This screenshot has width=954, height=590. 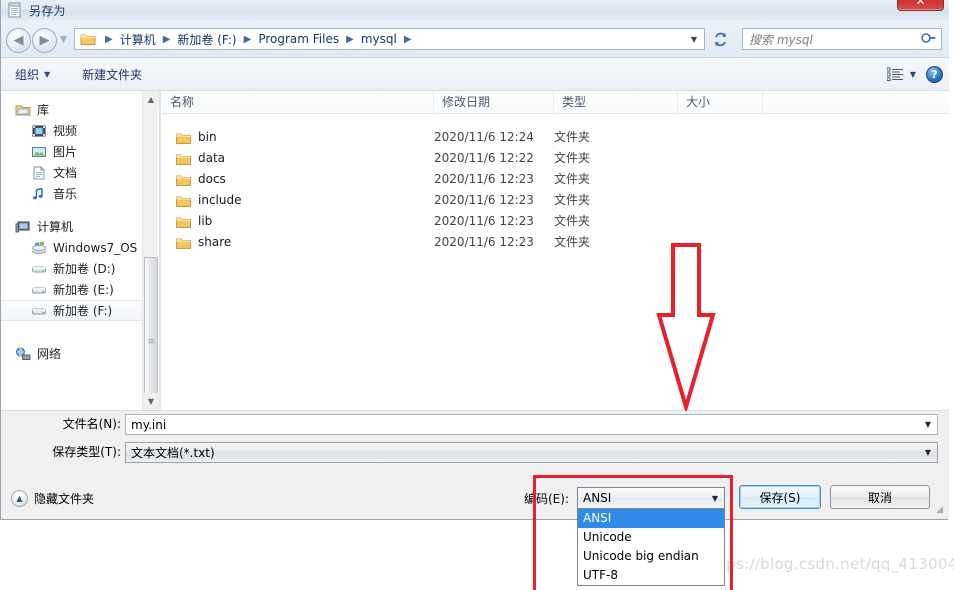 I want to click on computer-icon, so click(x=23, y=227).